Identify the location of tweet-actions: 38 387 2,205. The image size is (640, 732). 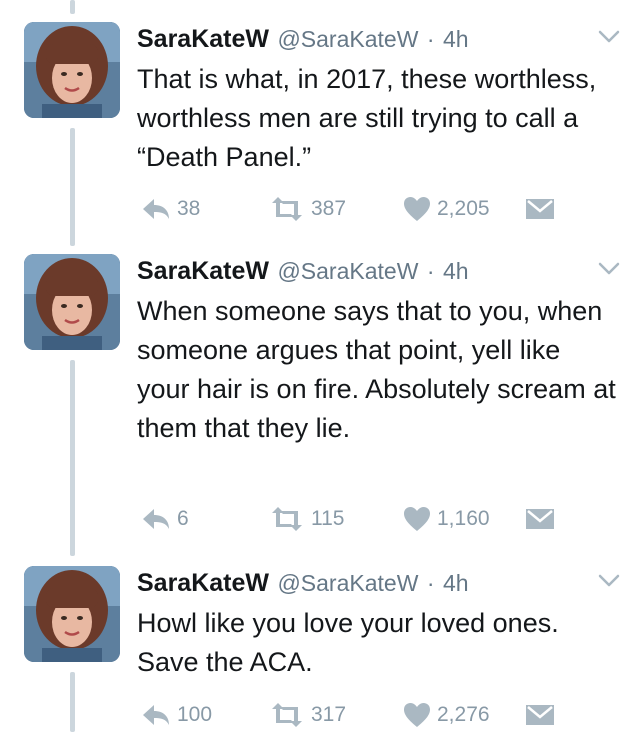
(357, 209).